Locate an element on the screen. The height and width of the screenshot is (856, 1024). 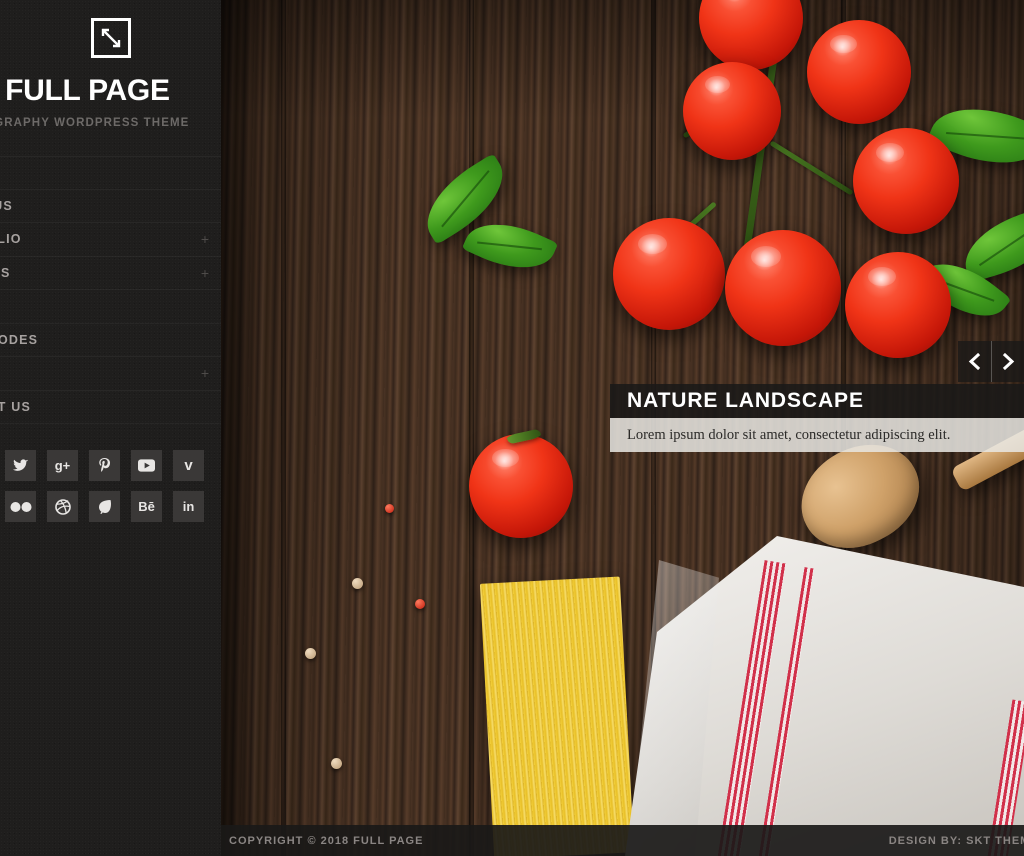
google-plus-glyph: g+ is located at coordinates (62, 465).